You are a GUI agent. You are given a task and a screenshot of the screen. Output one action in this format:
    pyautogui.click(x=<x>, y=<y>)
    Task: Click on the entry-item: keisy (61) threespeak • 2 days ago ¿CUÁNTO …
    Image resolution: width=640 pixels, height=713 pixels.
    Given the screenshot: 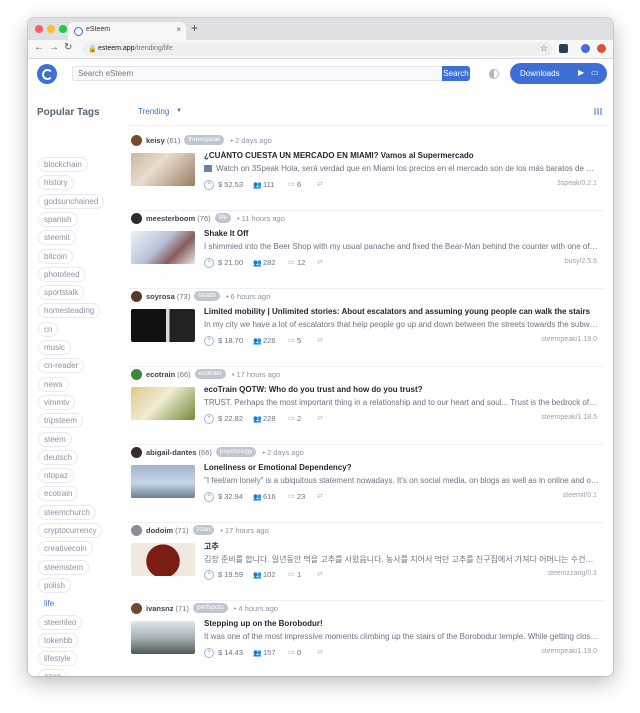 What is the action you would take?
    pyautogui.click(x=366, y=171)
    